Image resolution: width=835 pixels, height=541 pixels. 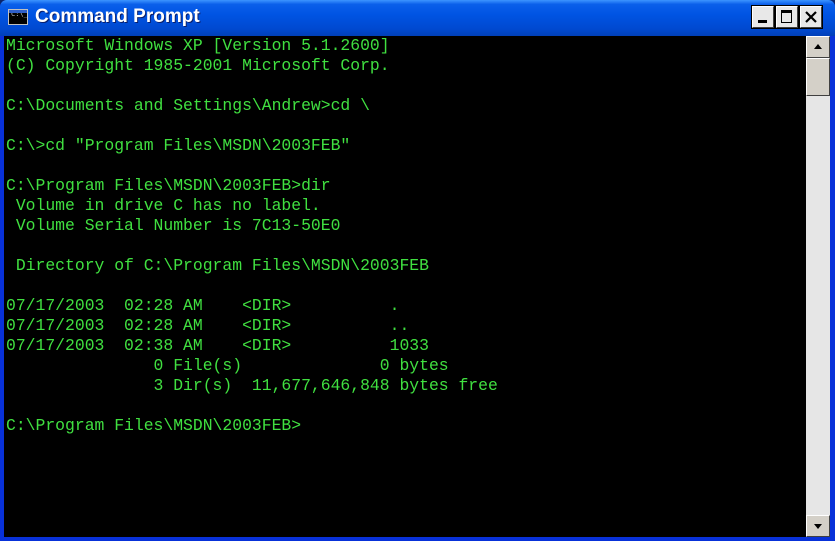 What do you see at coordinates (818, 77) in the screenshot?
I see `scrollbar-thumb` at bounding box center [818, 77].